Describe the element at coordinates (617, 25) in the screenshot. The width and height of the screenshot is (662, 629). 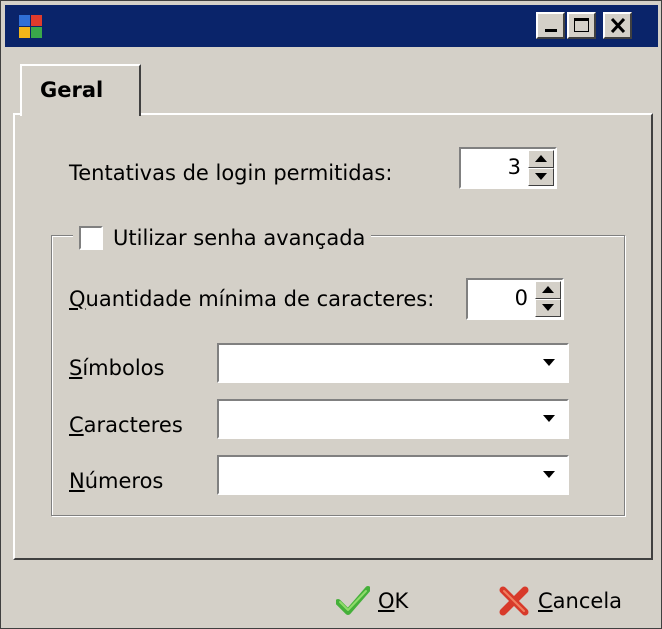
I see `close-icon` at that location.